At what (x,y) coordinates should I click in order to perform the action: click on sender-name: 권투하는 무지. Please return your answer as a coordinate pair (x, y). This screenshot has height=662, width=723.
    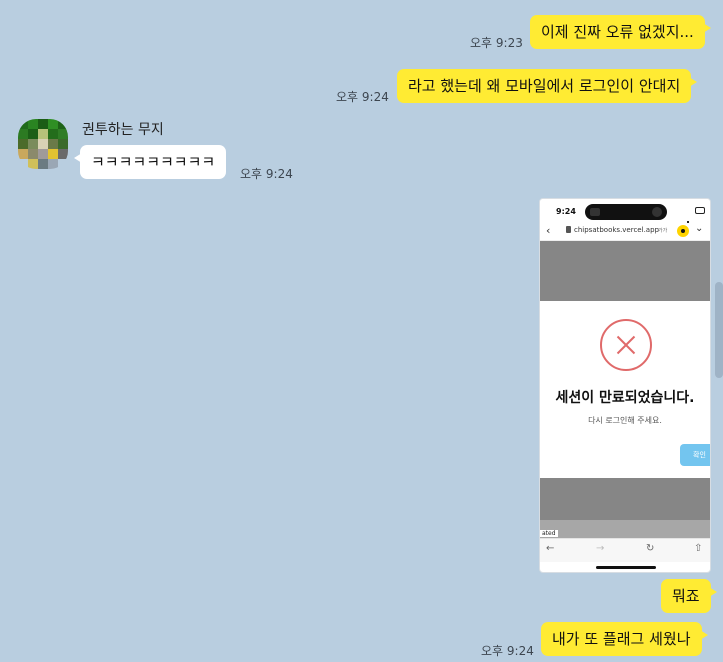
    Looking at the image, I should click on (123, 130).